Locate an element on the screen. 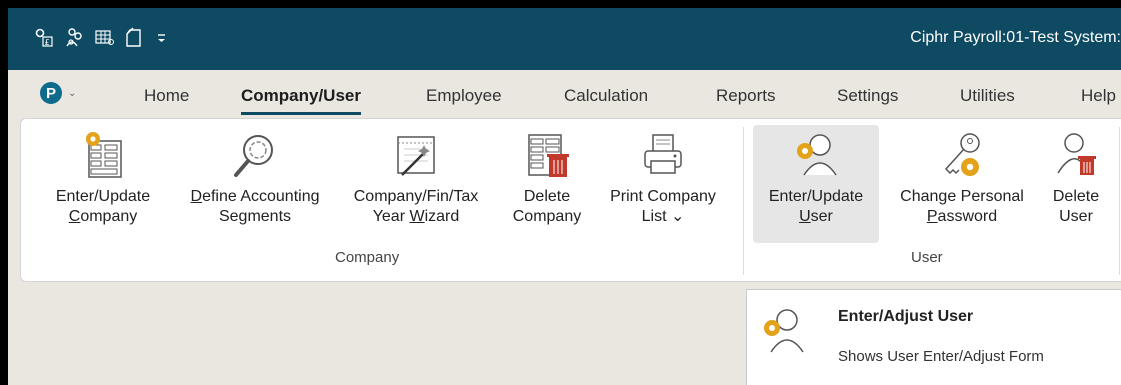  delete-table-icon is located at coordinates (548, 155).